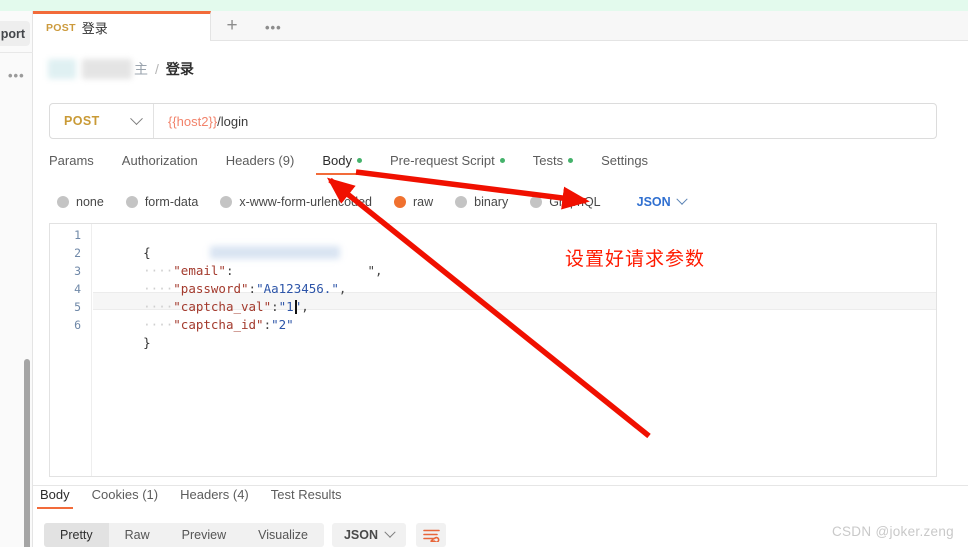 The image size is (968, 547). What do you see at coordinates (575, 202) in the screenshot?
I see `body-type-graphql-label: GraphQL` at bounding box center [575, 202].